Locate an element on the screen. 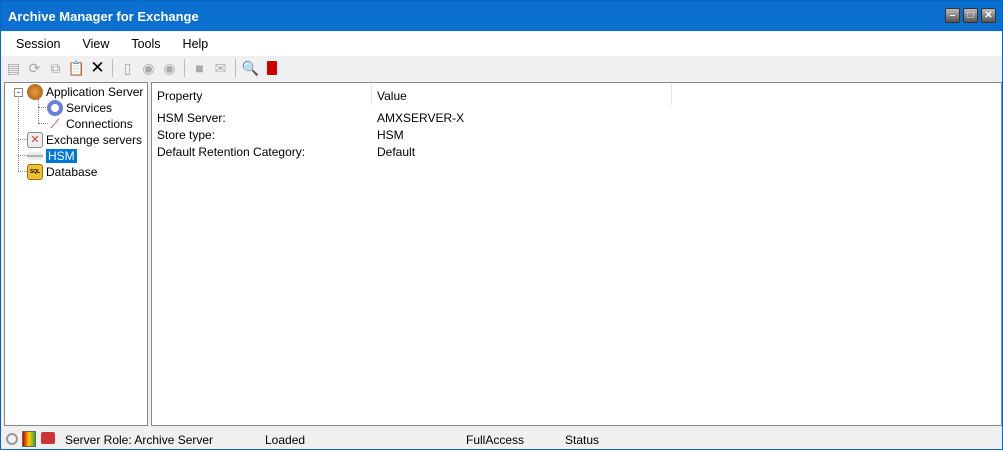 The image size is (1003, 450). column-header-value: Value is located at coordinates (522, 94).